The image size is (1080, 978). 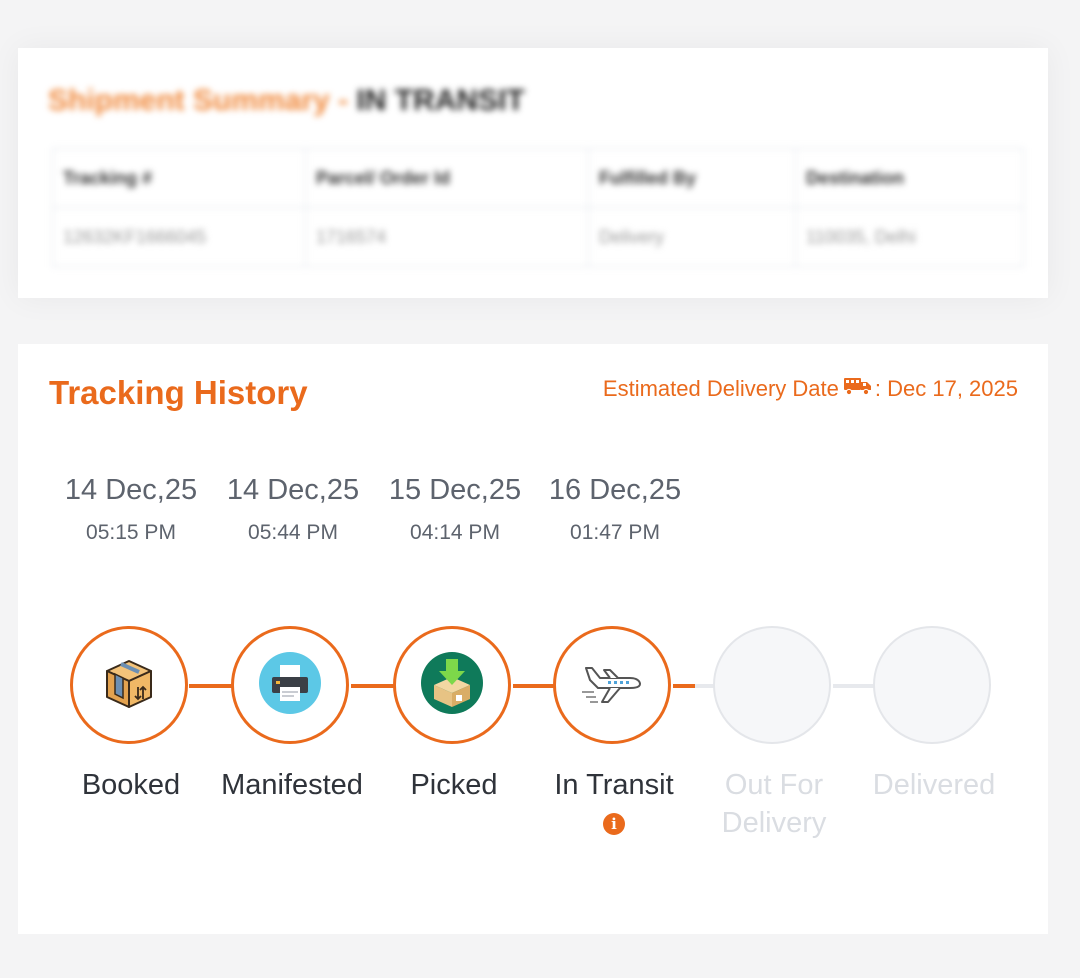 I want to click on step-circle-booked, so click(x=129, y=685).